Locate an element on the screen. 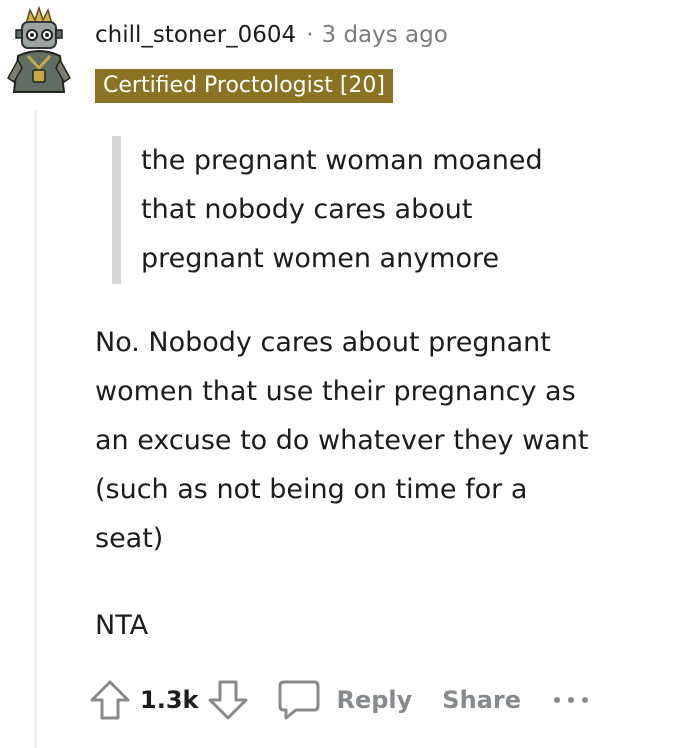 The height and width of the screenshot is (748, 700). reply-button: Reply is located at coordinates (344, 700).